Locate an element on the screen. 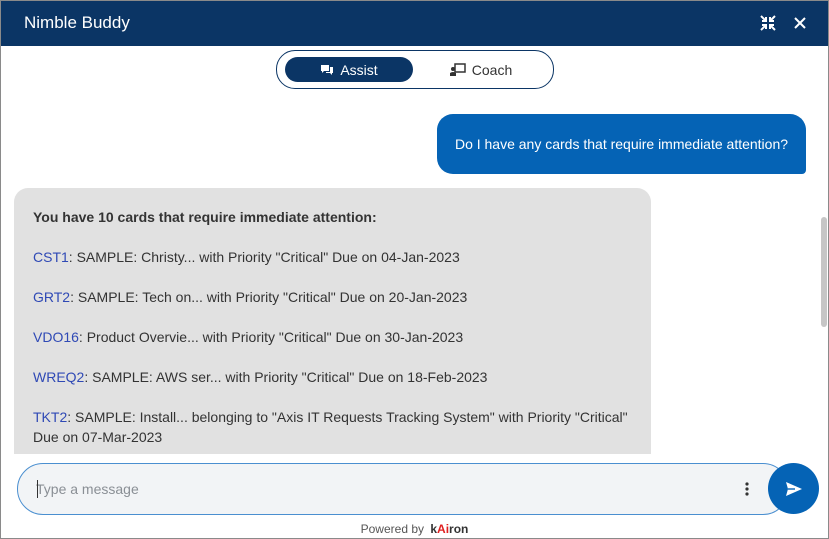 This screenshot has height=539, width=829. message-input is located at coordinates (376, 489).